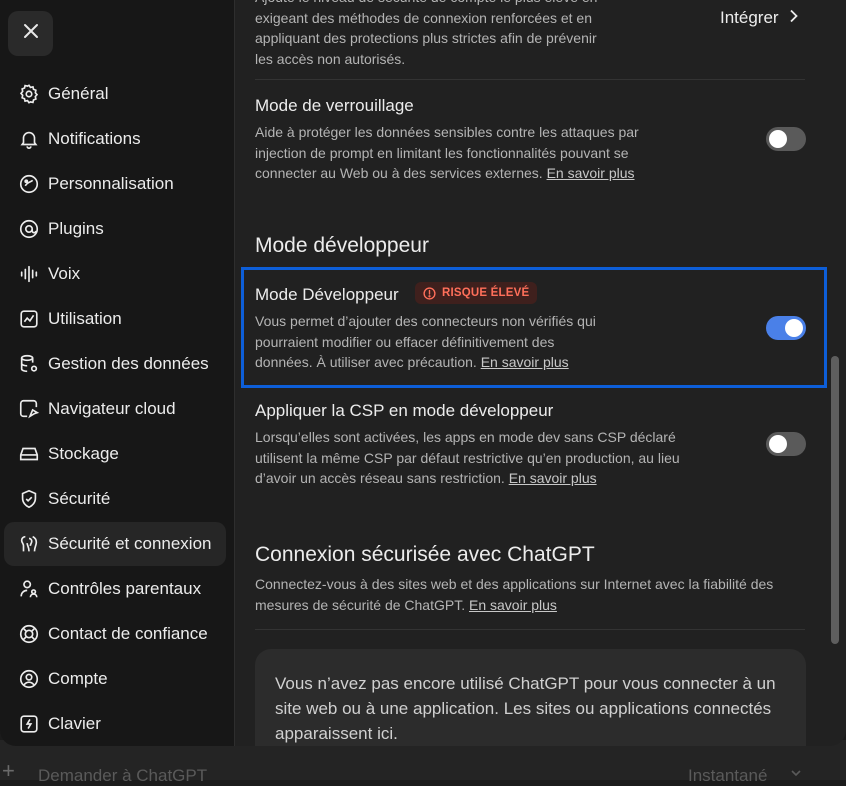 The height and width of the screenshot is (786, 846). Describe the element at coordinates (130, 543) in the screenshot. I see `sidebar-item-label: Sécurité et connexion` at that location.